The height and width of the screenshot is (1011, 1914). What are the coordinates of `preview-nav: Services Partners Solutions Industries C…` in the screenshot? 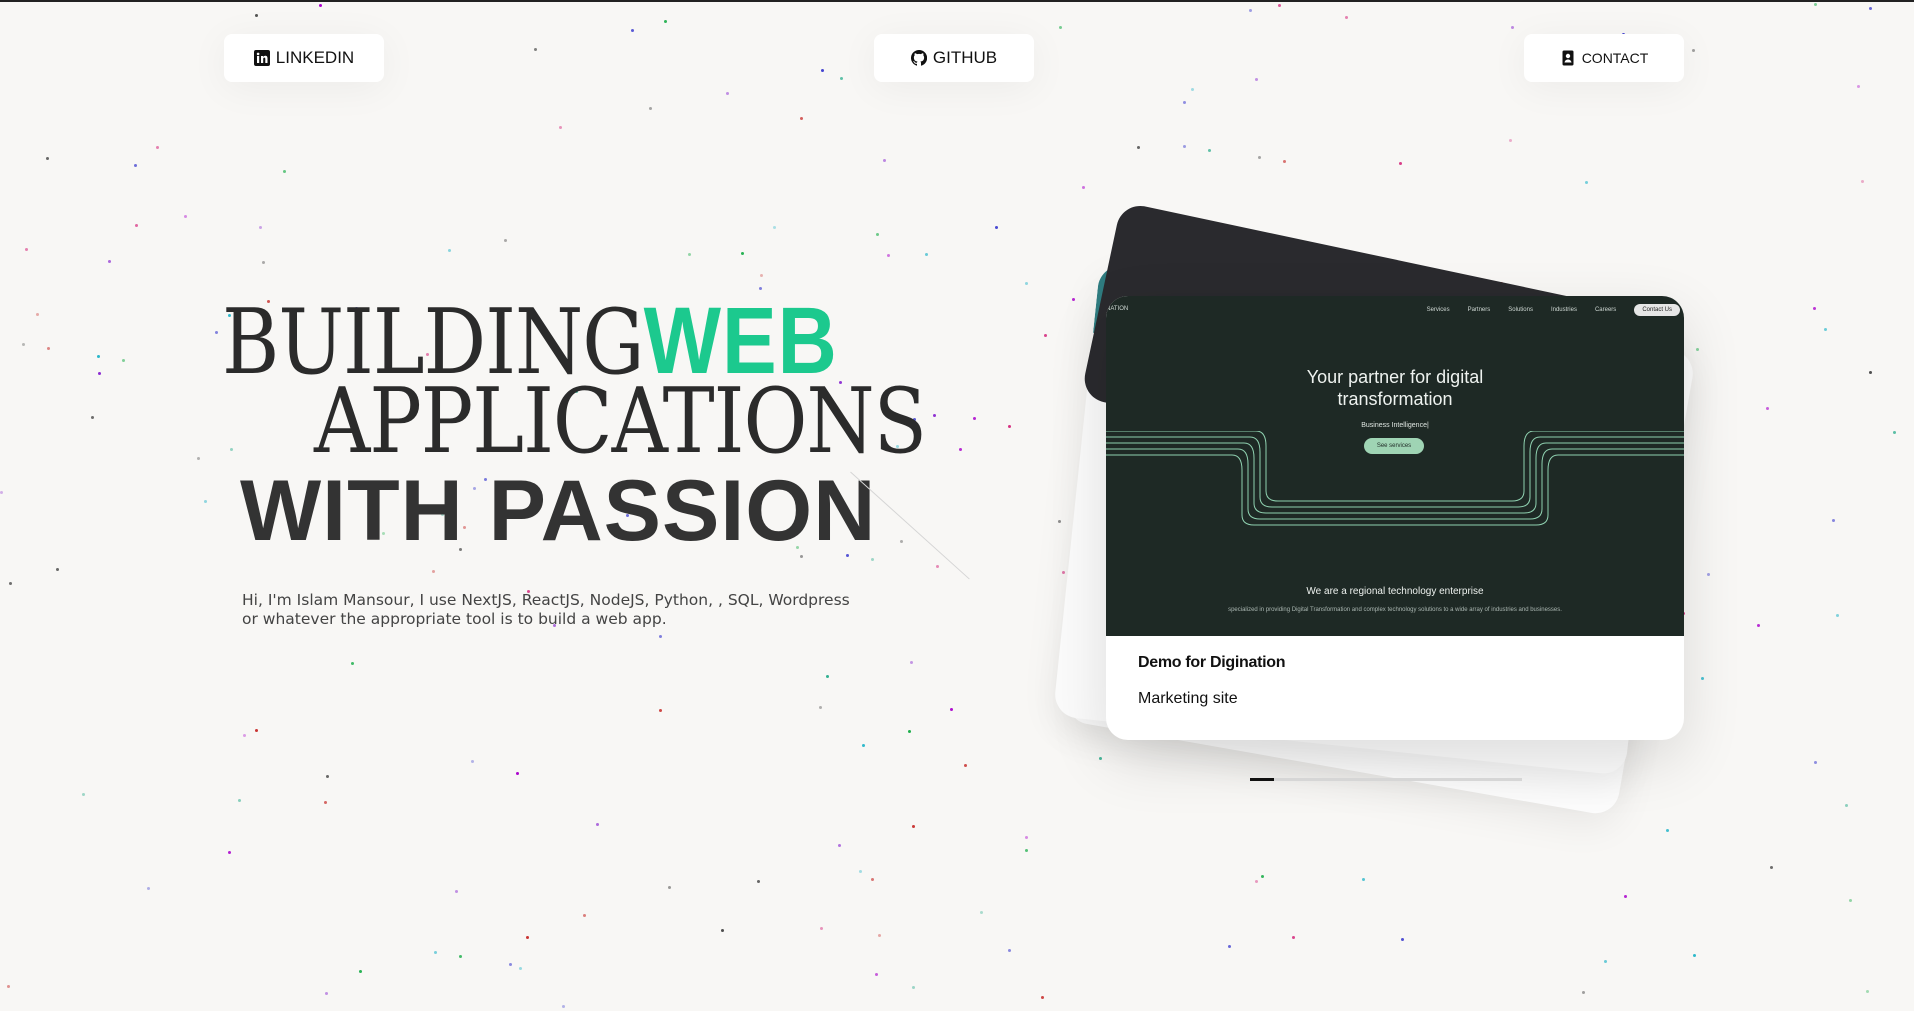 It's located at (1553, 310).